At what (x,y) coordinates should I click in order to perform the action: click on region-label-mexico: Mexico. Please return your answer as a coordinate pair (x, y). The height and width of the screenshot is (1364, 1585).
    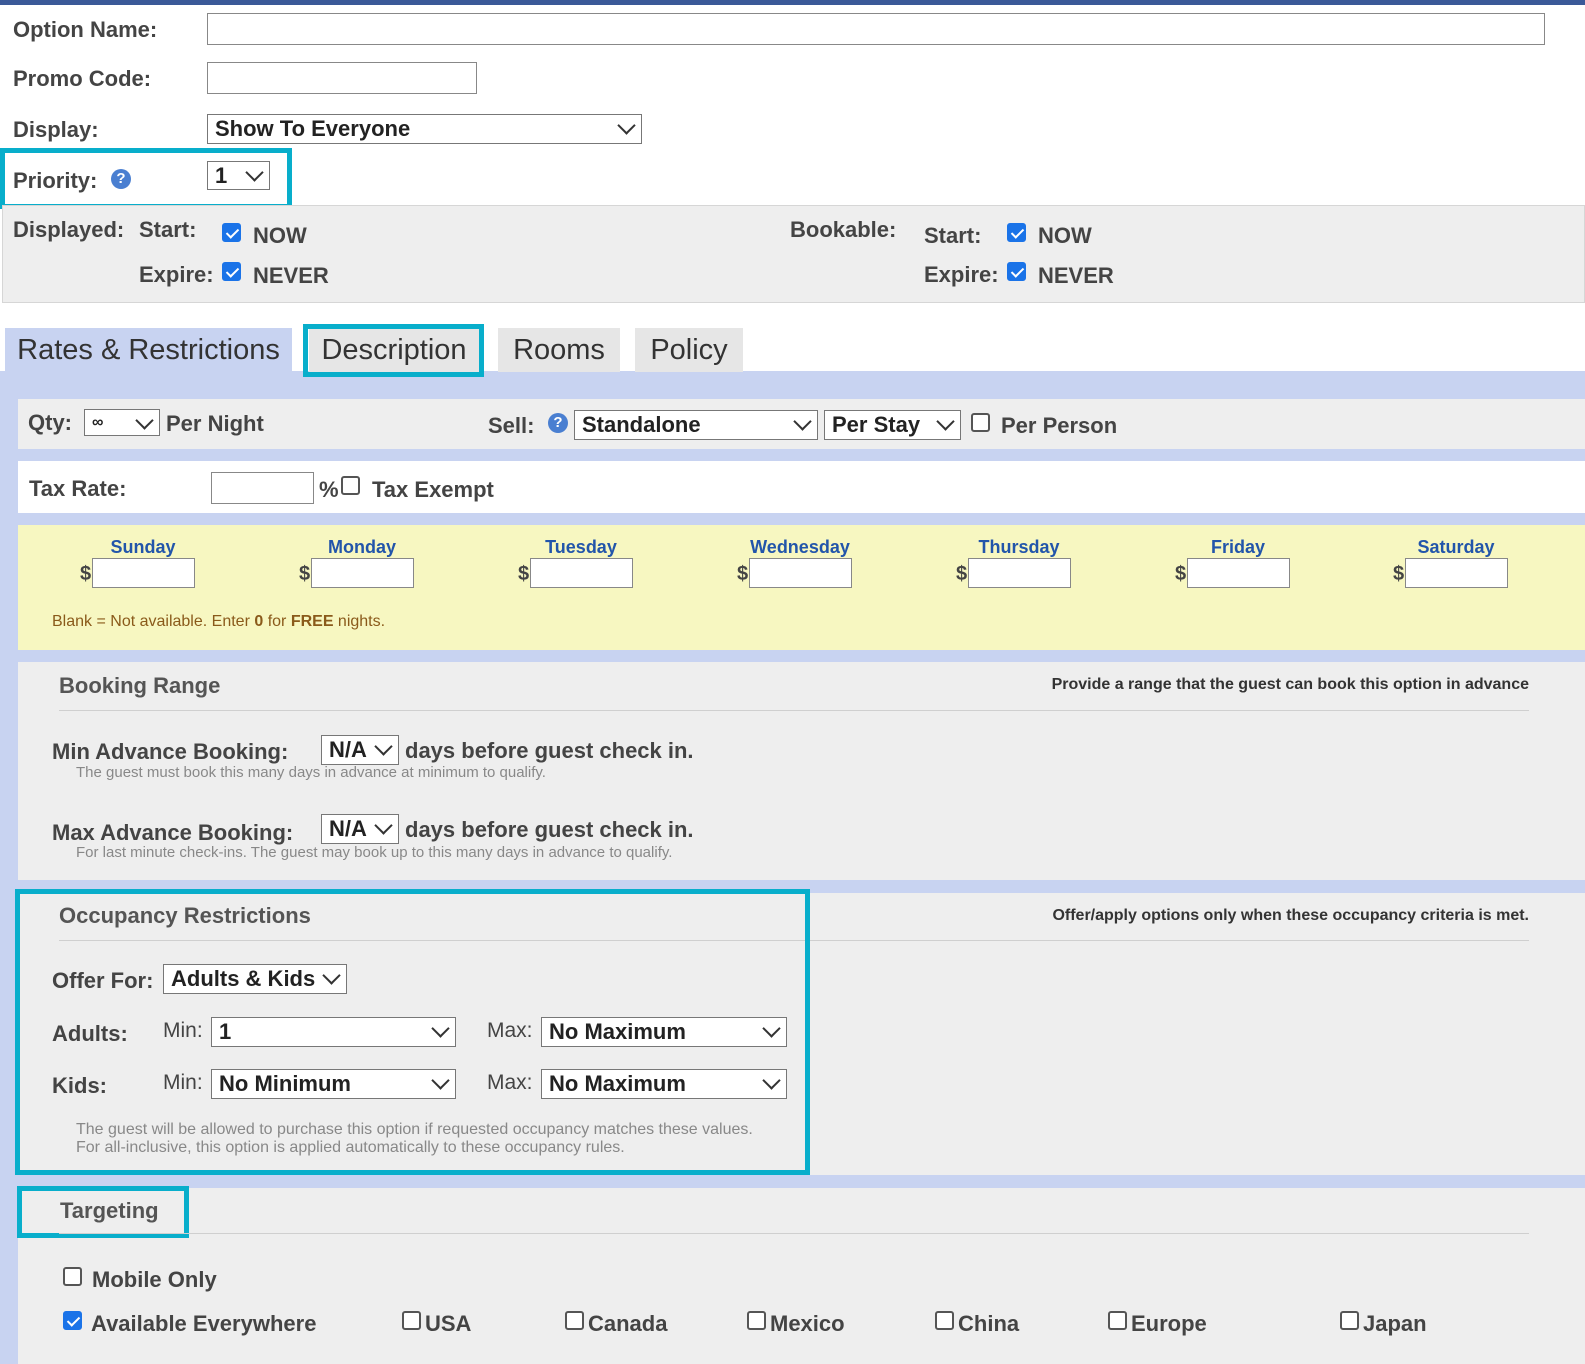
    Looking at the image, I should click on (807, 1323).